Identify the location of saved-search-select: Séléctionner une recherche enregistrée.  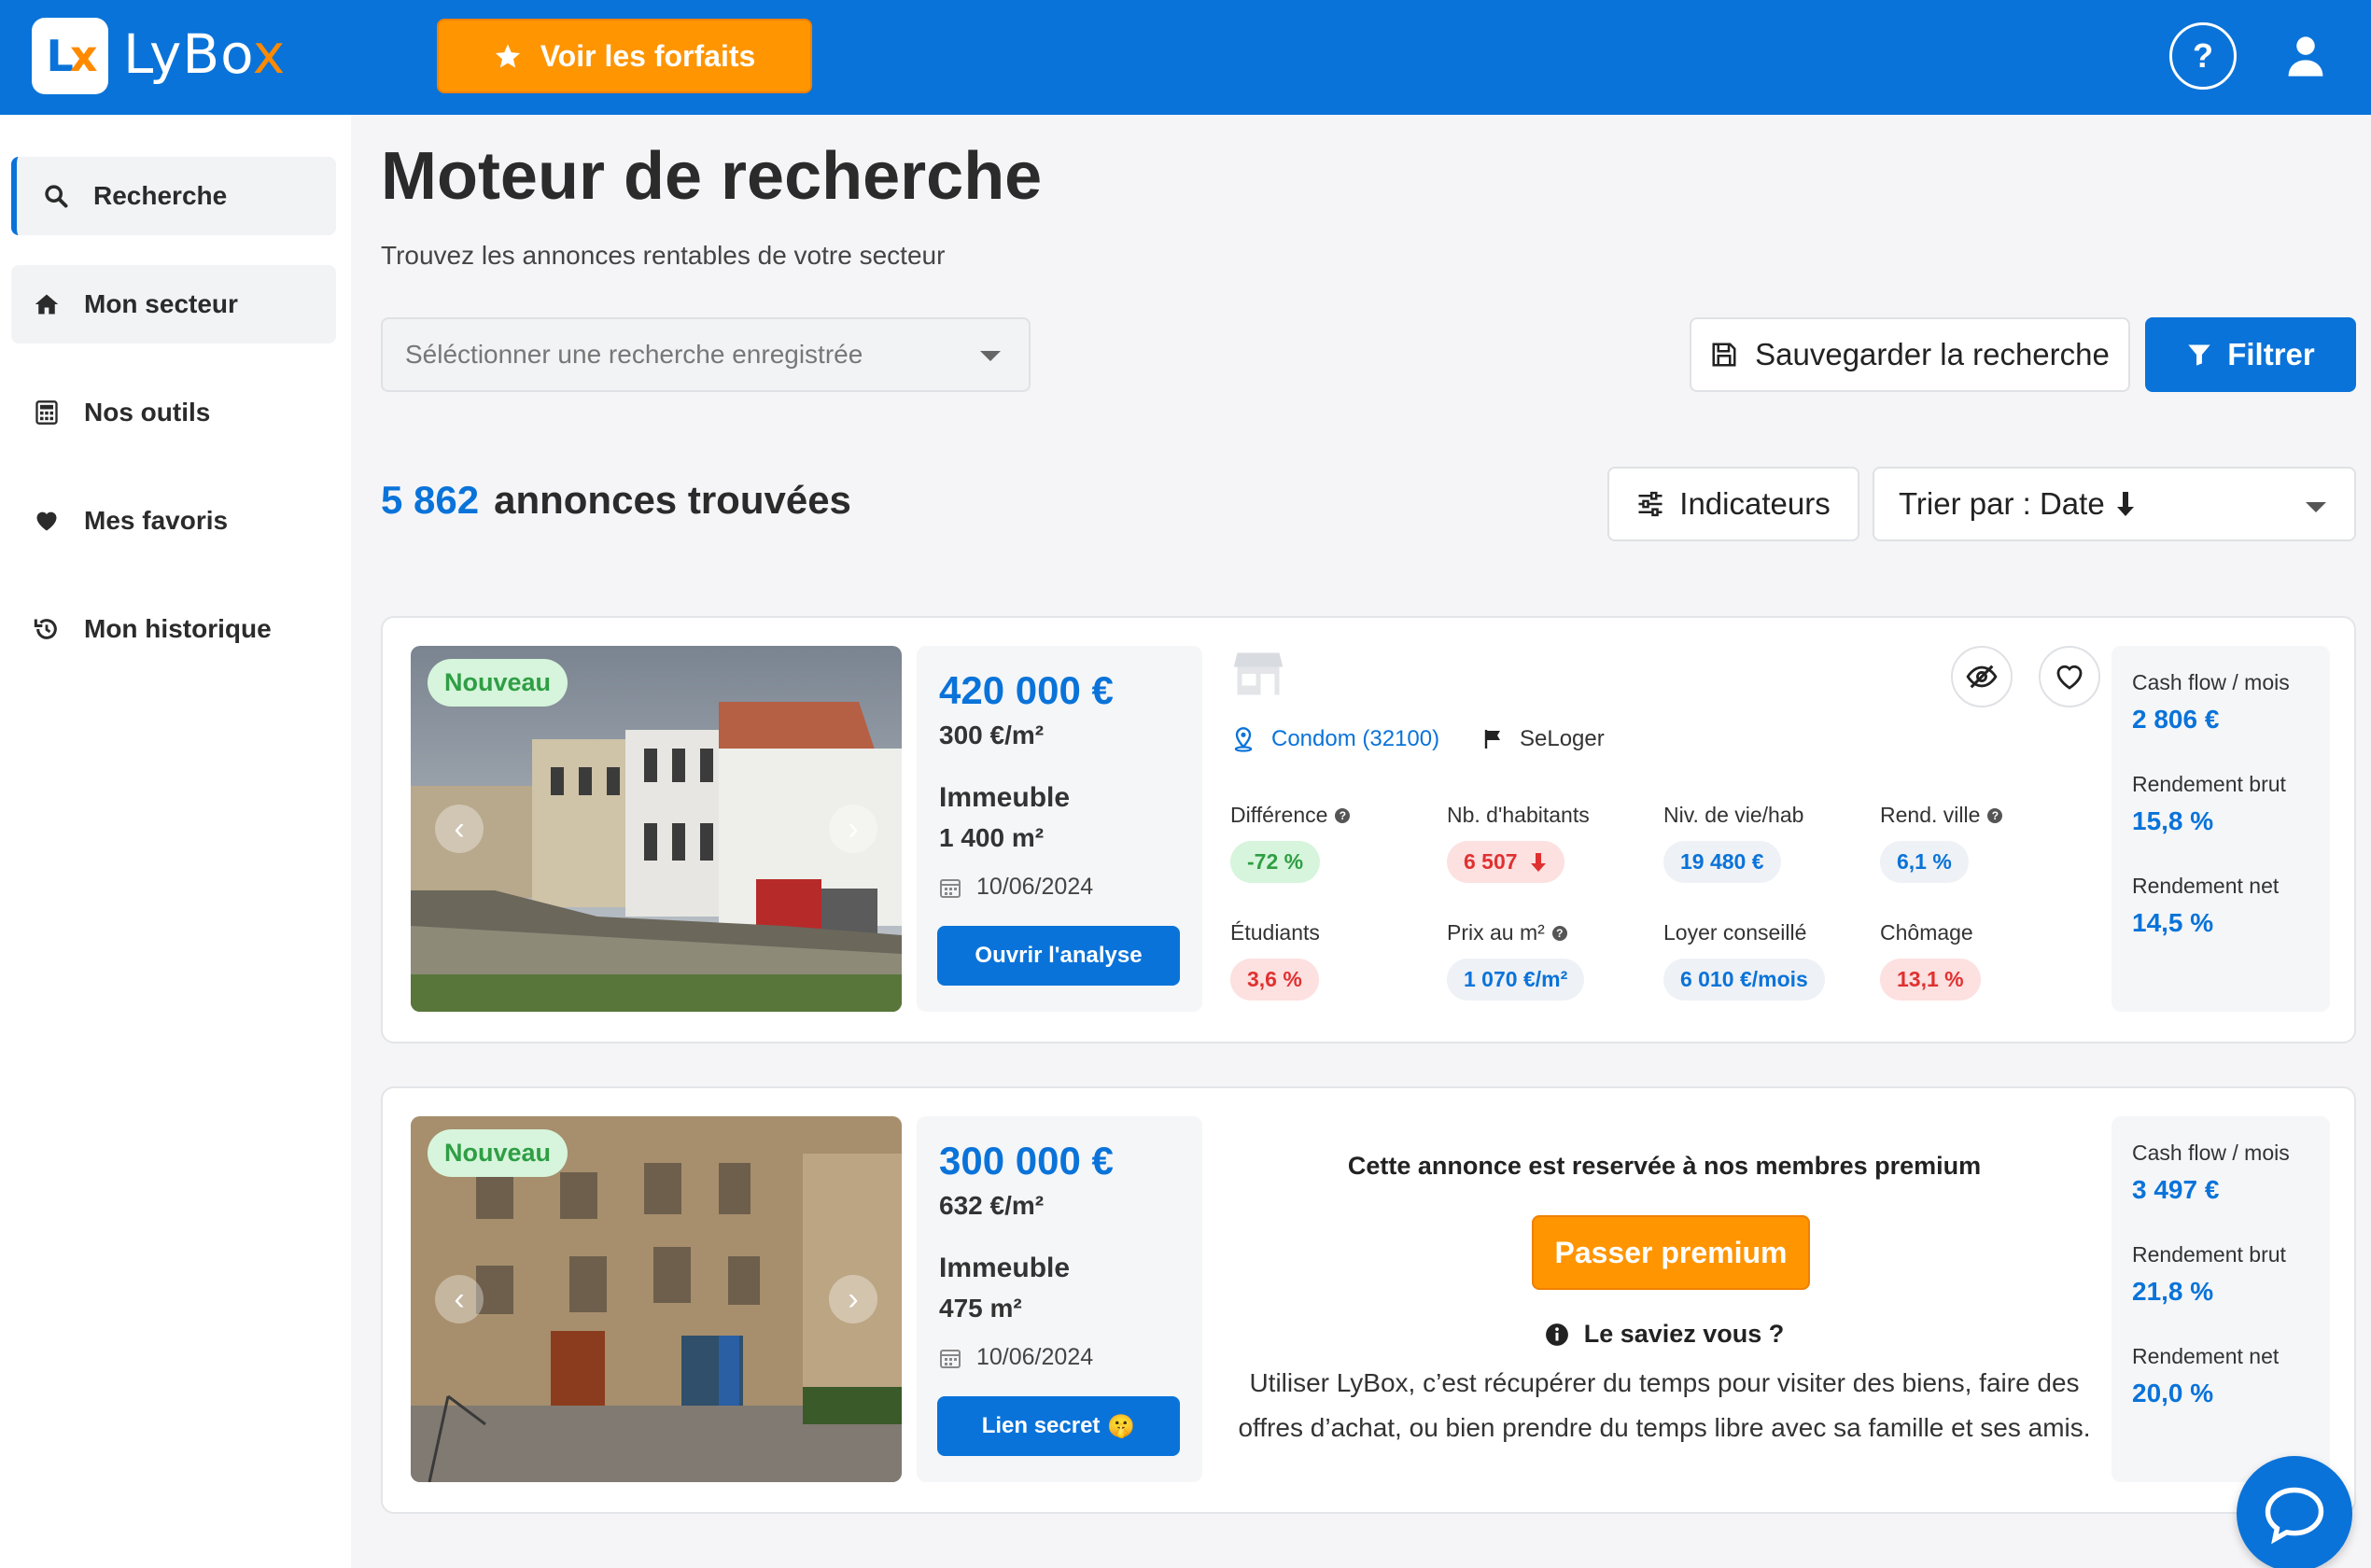
(706, 354).